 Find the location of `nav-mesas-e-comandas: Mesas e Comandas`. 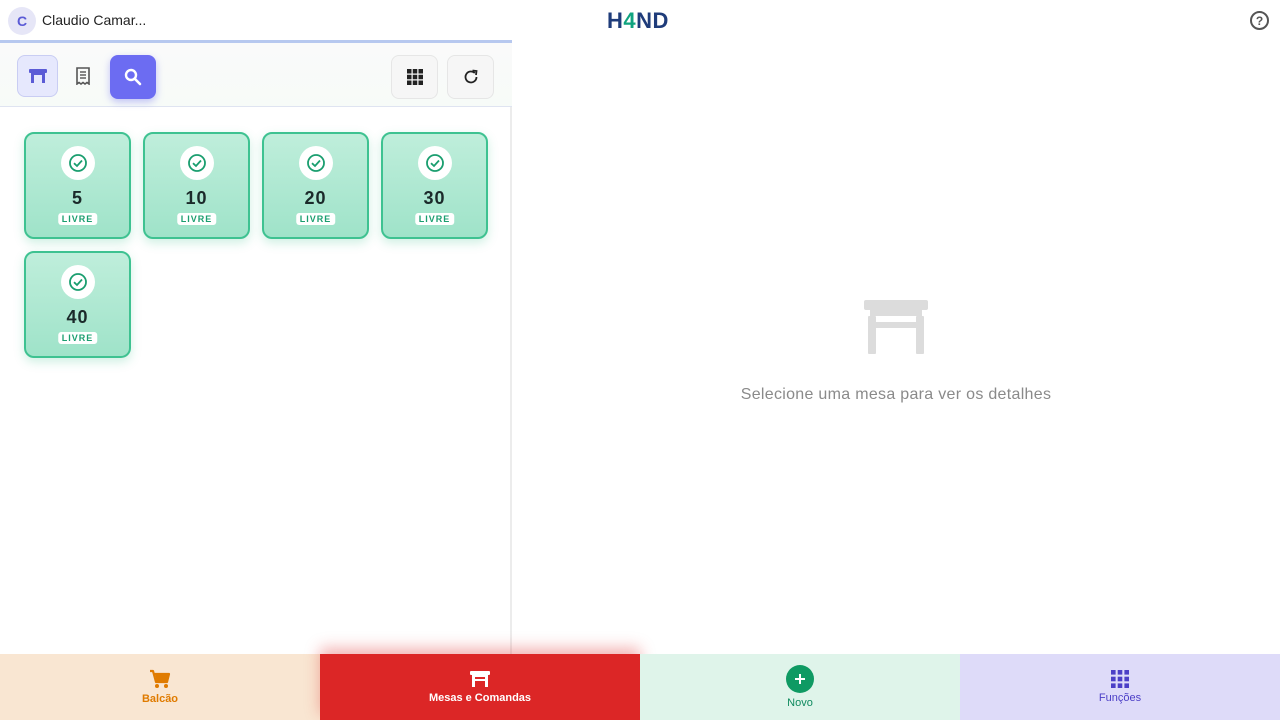

nav-mesas-e-comandas: Mesas e Comandas is located at coordinates (480, 687).